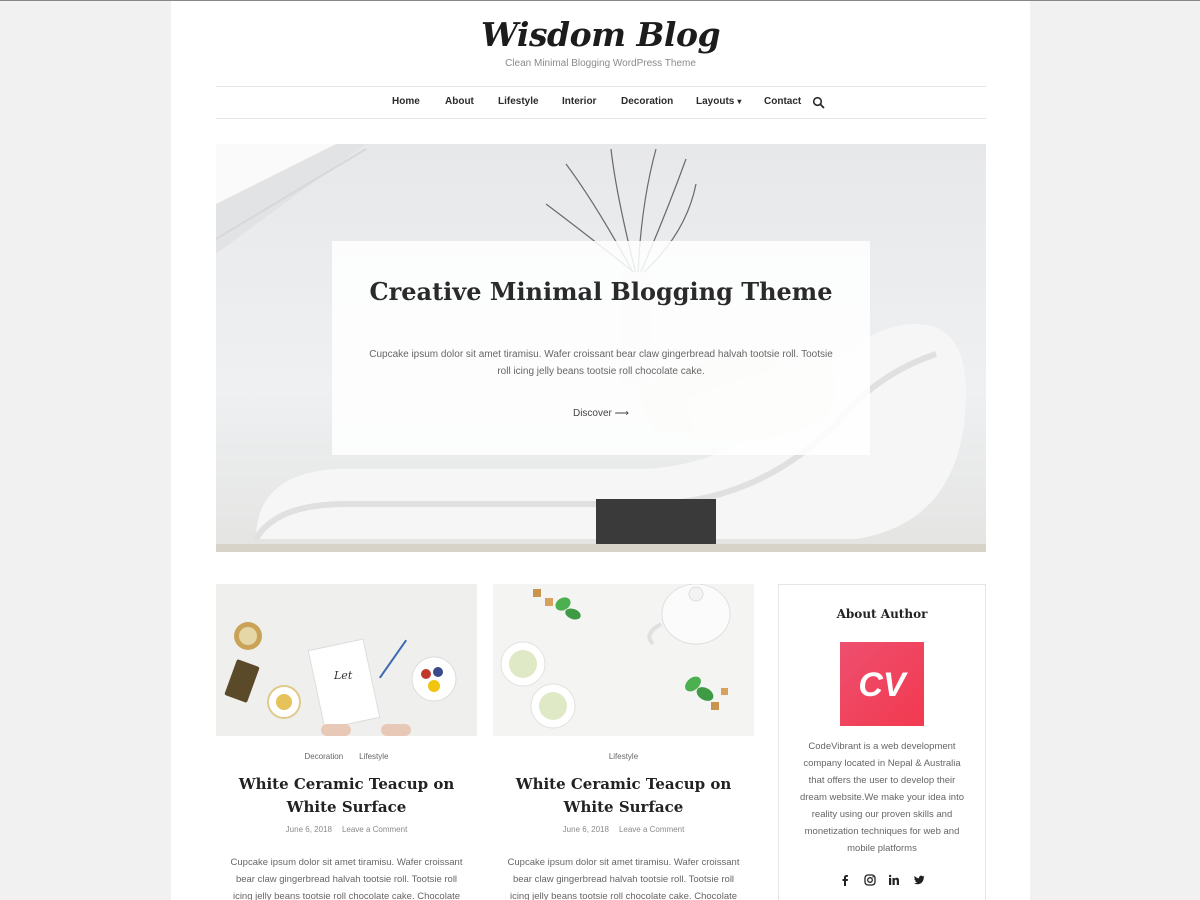 This screenshot has height=900, width=1200. Describe the element at coordinates (518, 101) in the screenshot. I see `nav-item-lifestyle: Lifestyle` at that location.